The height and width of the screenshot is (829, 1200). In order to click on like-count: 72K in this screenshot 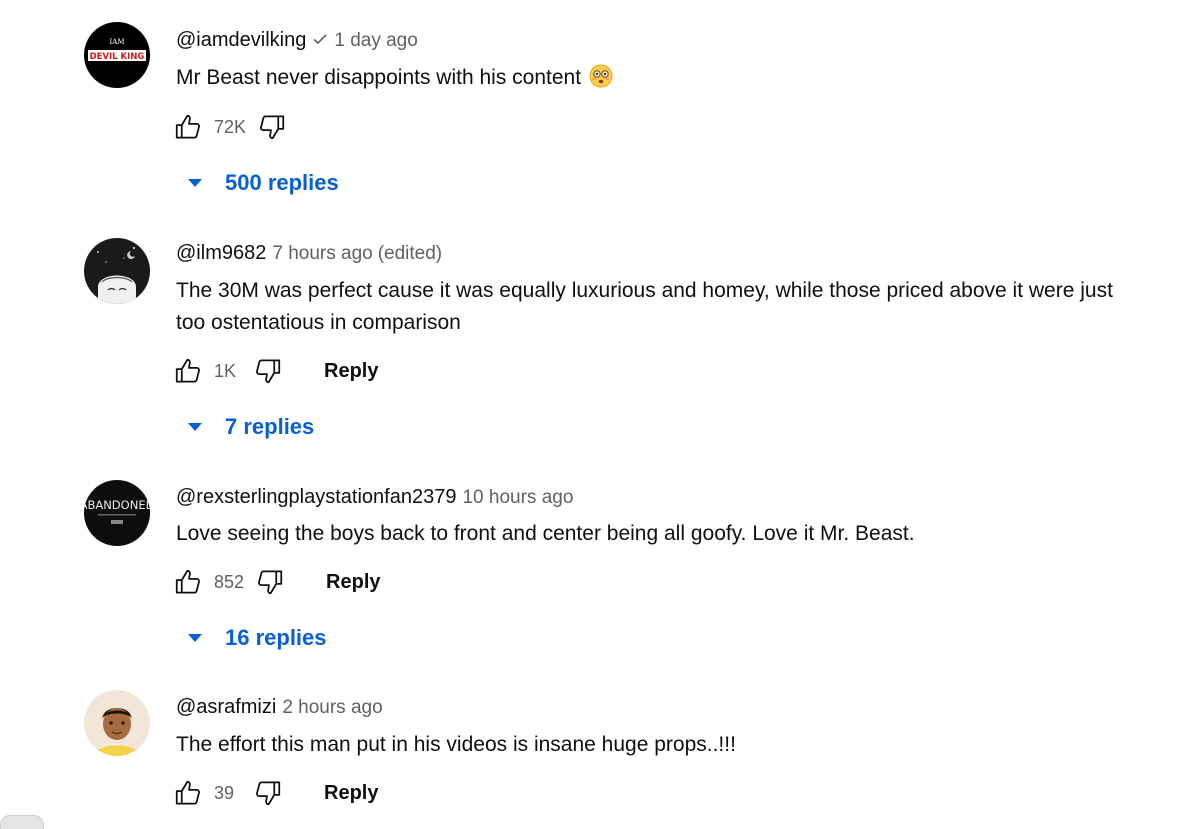, I will do `click(230, 126)`.